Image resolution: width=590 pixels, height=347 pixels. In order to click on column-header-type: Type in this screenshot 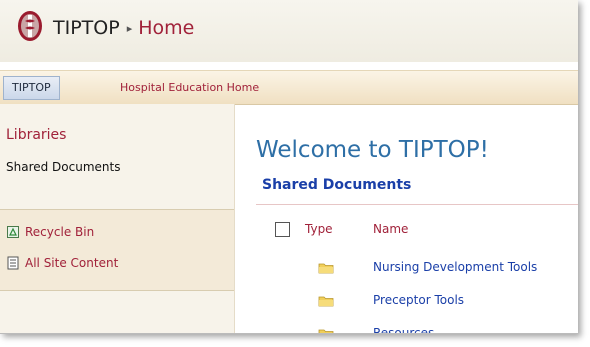, I will do `click(319, 229)`.